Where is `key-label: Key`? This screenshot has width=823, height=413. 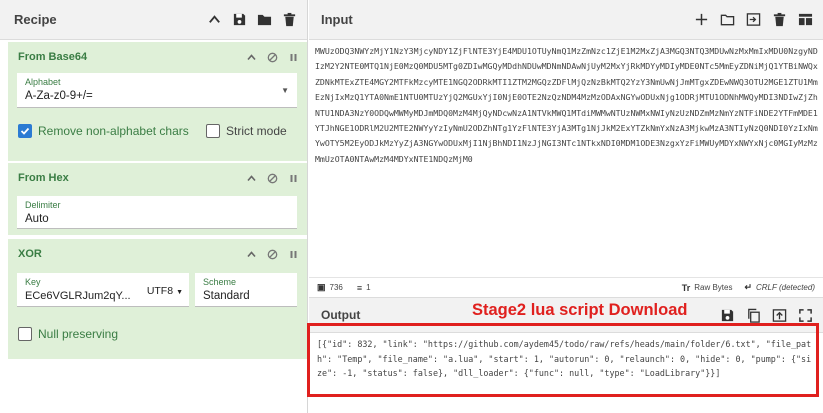
key-label: Key is located at coordinates (33, 282).